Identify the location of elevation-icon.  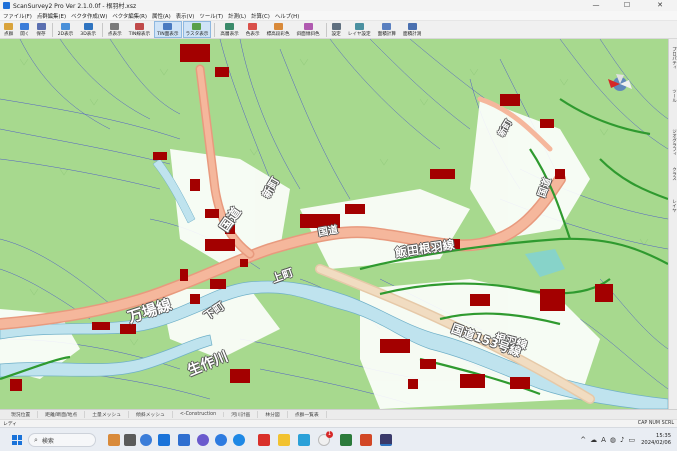
(278, 26).